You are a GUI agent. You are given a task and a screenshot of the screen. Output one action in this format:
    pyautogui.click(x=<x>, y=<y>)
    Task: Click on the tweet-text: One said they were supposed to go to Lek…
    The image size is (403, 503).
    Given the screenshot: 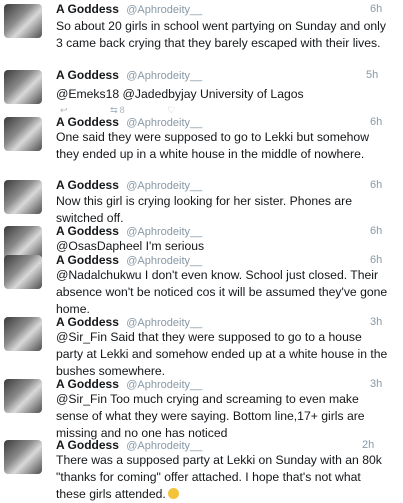 What is the action you would take?
    pyautogui.click(x=213, y=145)
    